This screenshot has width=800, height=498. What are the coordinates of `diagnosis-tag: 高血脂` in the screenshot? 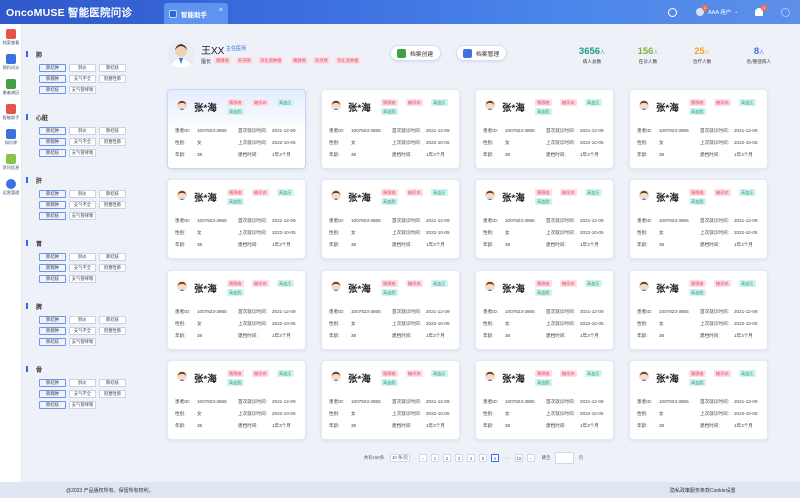 It's located at (697, 111).